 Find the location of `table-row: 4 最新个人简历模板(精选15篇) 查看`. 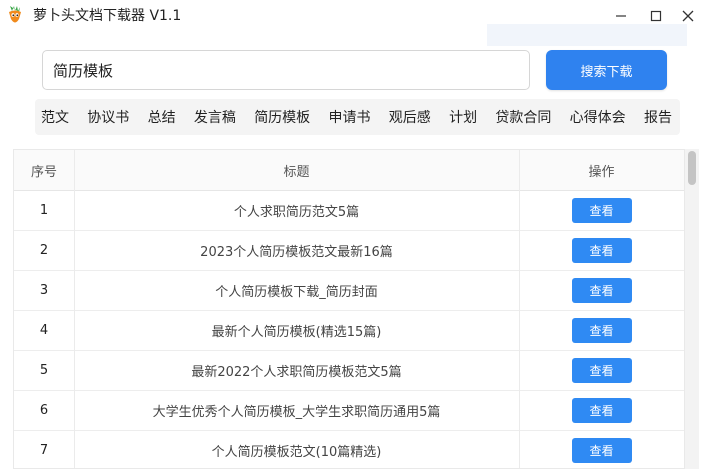

table-row: 4 最新个人简历模板(精选15篇) 查看 is located at coordinates (349, 330).